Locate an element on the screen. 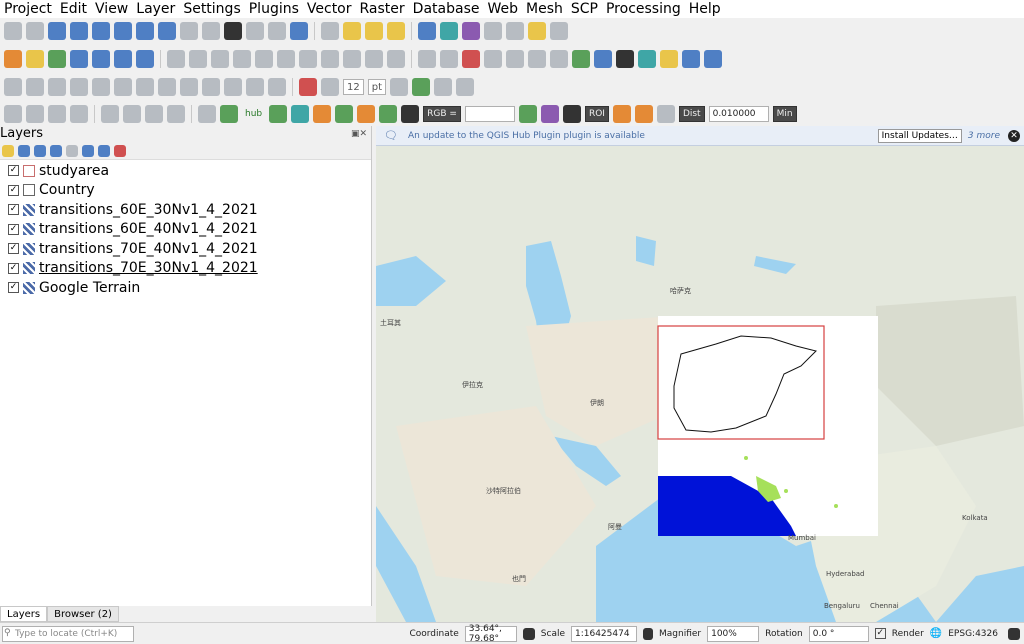 Image resolution: width=1024 pixels, height=644 pixels. digitize-icon is located at coordinates (242, 59).